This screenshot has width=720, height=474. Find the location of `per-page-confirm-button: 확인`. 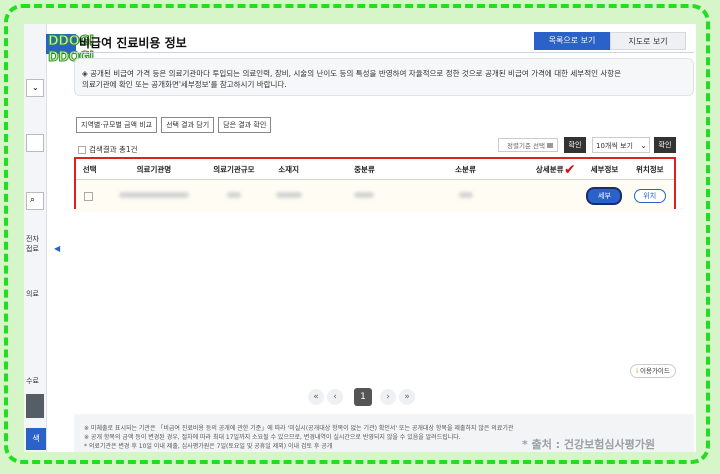

per-page-confirm-button: 확인 is located at coordinates (665, 145).